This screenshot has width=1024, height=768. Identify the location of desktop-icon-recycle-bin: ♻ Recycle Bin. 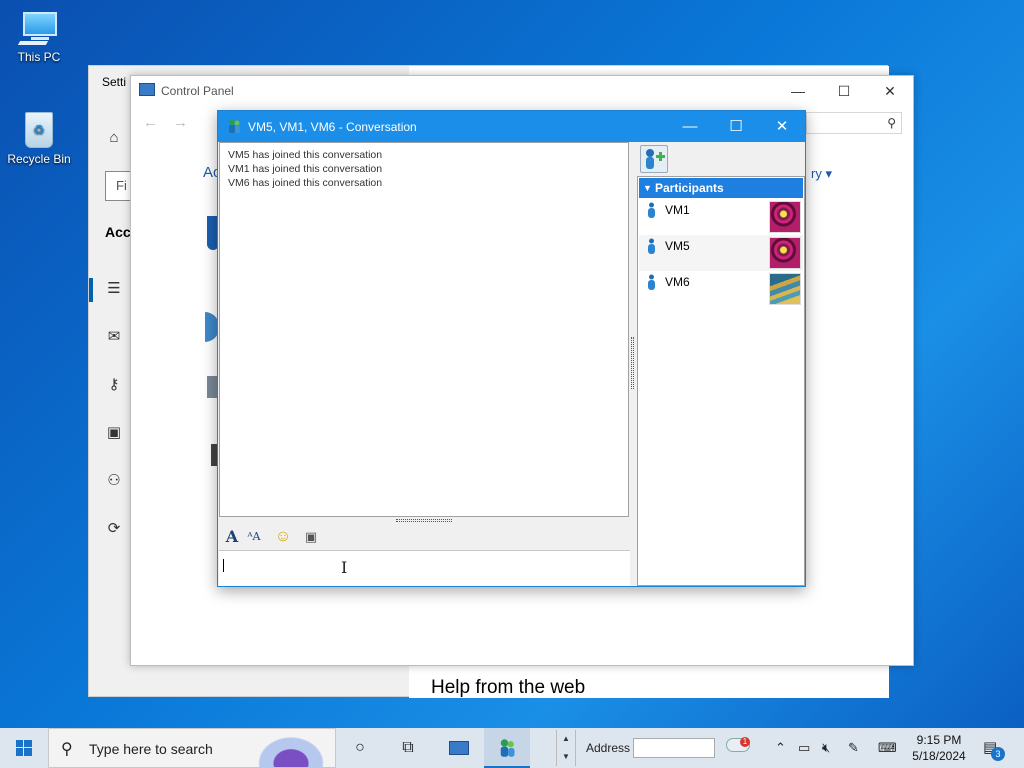
(39, 137).